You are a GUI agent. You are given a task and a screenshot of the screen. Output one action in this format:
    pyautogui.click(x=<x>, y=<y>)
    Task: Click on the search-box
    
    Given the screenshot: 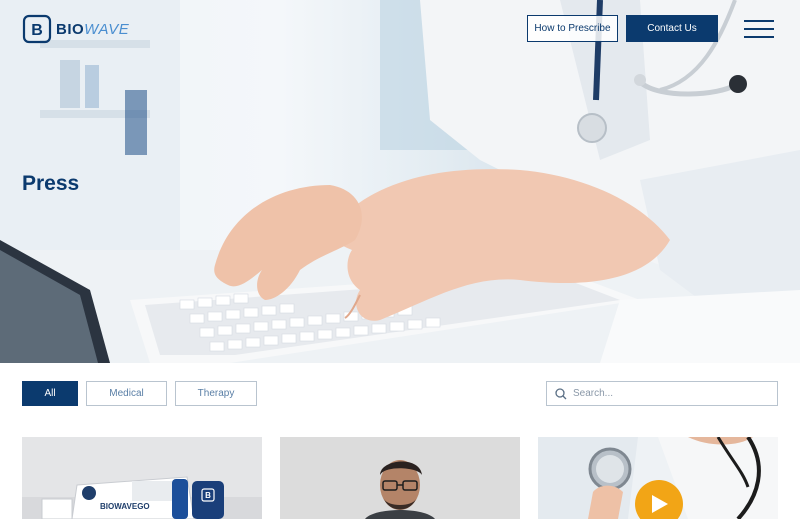 What is the action you would take?
    pyautogui.click(x=662, y=393)
    